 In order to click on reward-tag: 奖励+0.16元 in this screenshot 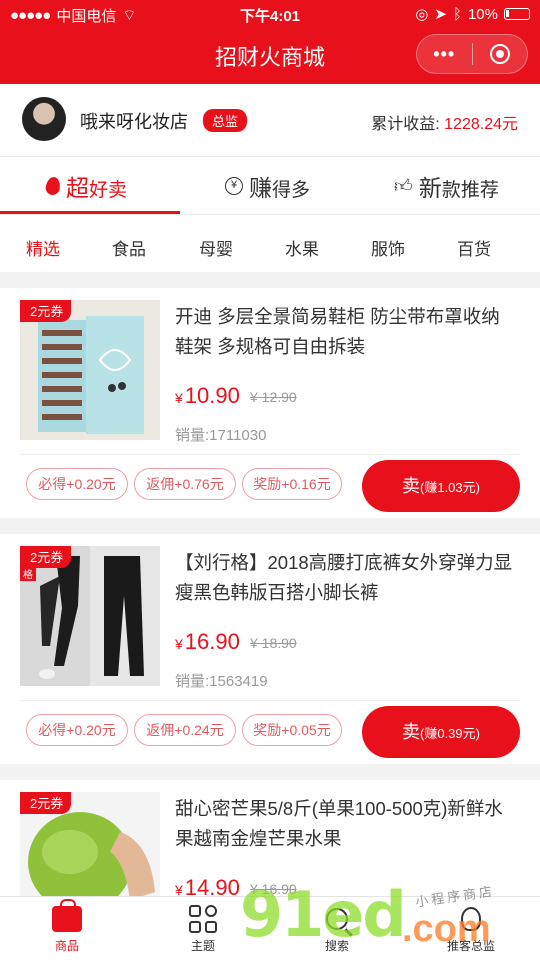, I will do `click(292, 484)`.